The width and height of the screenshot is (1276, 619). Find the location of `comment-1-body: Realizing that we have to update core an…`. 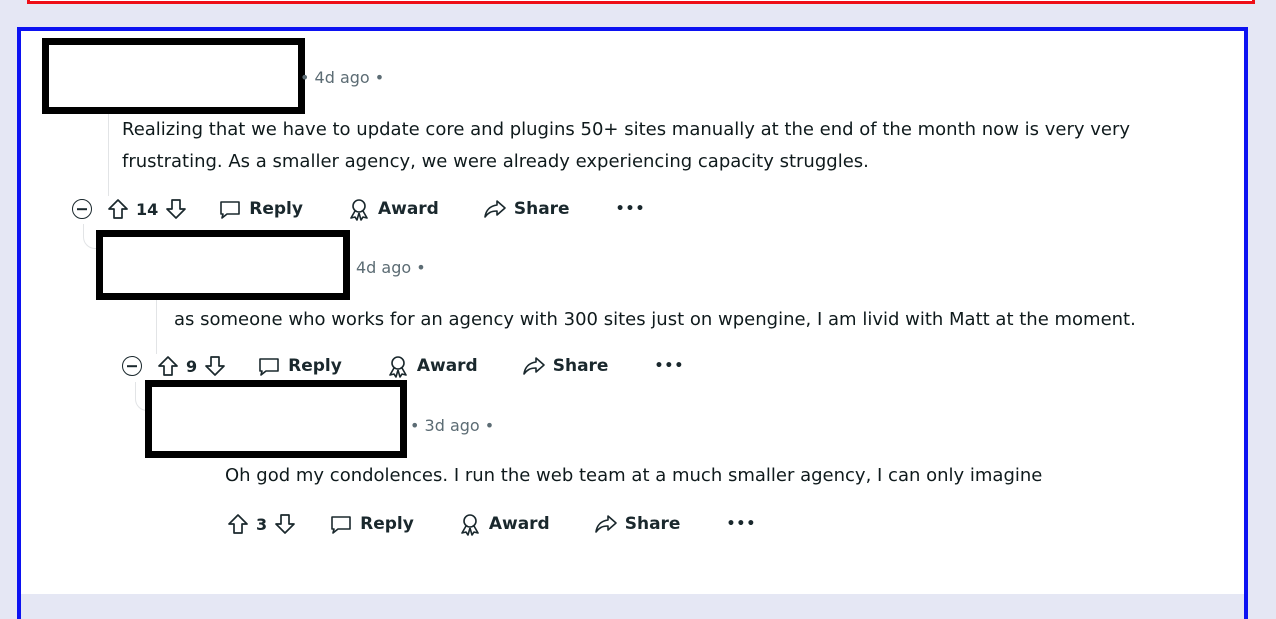

comment-1-body: Realizing that we have to update core an… is located at coordinates (677, 146).